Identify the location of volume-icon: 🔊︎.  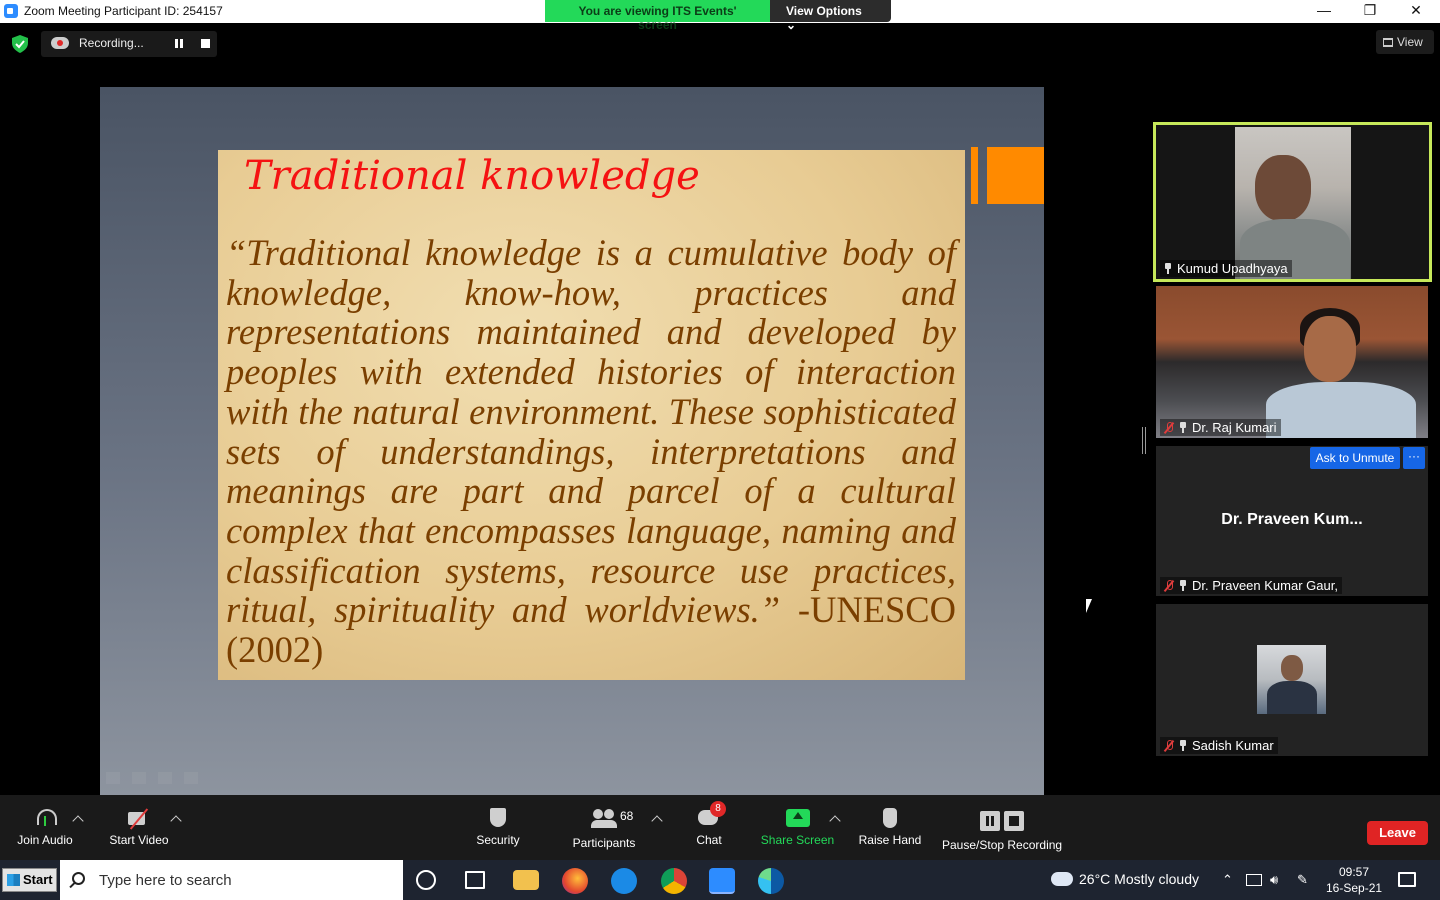
(1278, 880).